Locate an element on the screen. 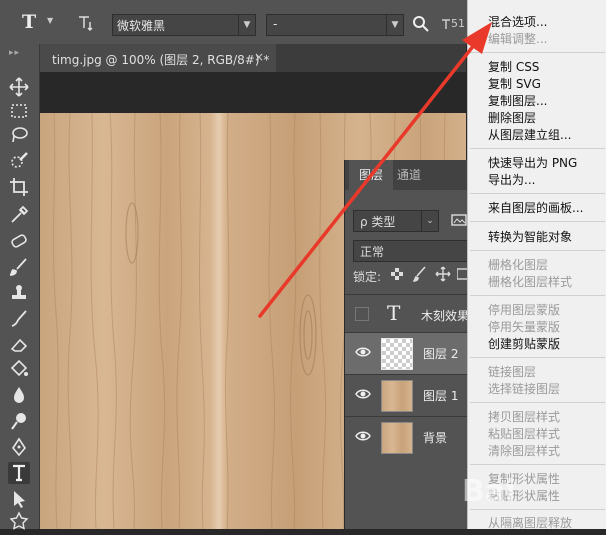 This screenshot has width=606, height=535. toggle-text-orientation-icon is located at coordinates (85, 23).